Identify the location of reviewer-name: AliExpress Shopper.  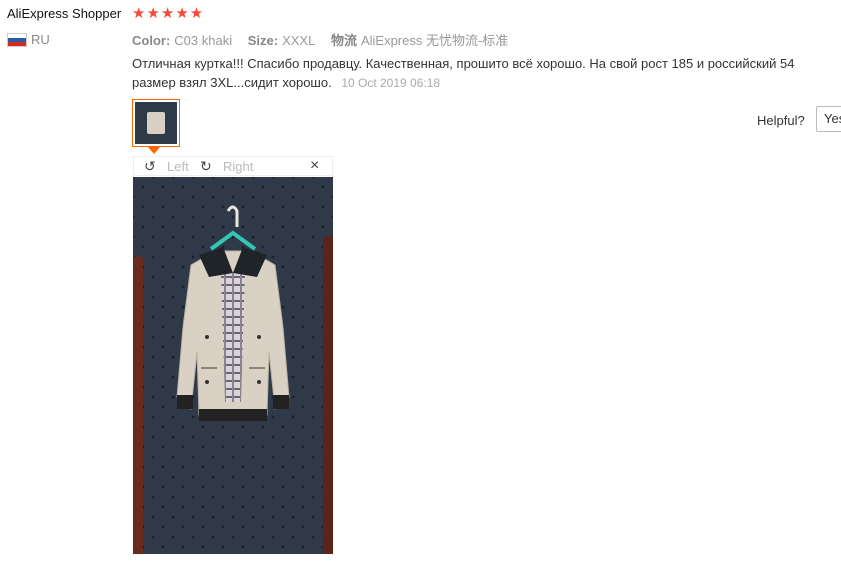
(64, 13).